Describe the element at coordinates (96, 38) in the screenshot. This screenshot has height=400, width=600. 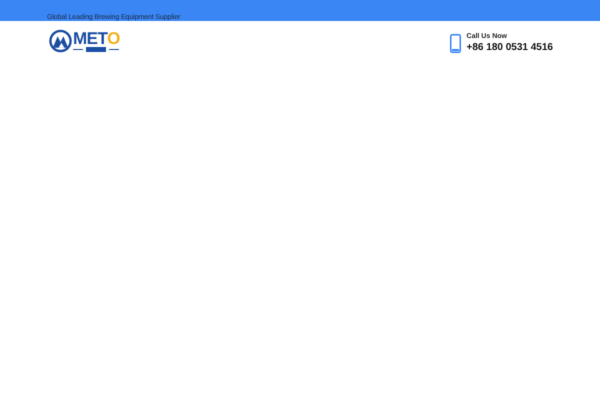
I see `logo-text: METO` at that location.